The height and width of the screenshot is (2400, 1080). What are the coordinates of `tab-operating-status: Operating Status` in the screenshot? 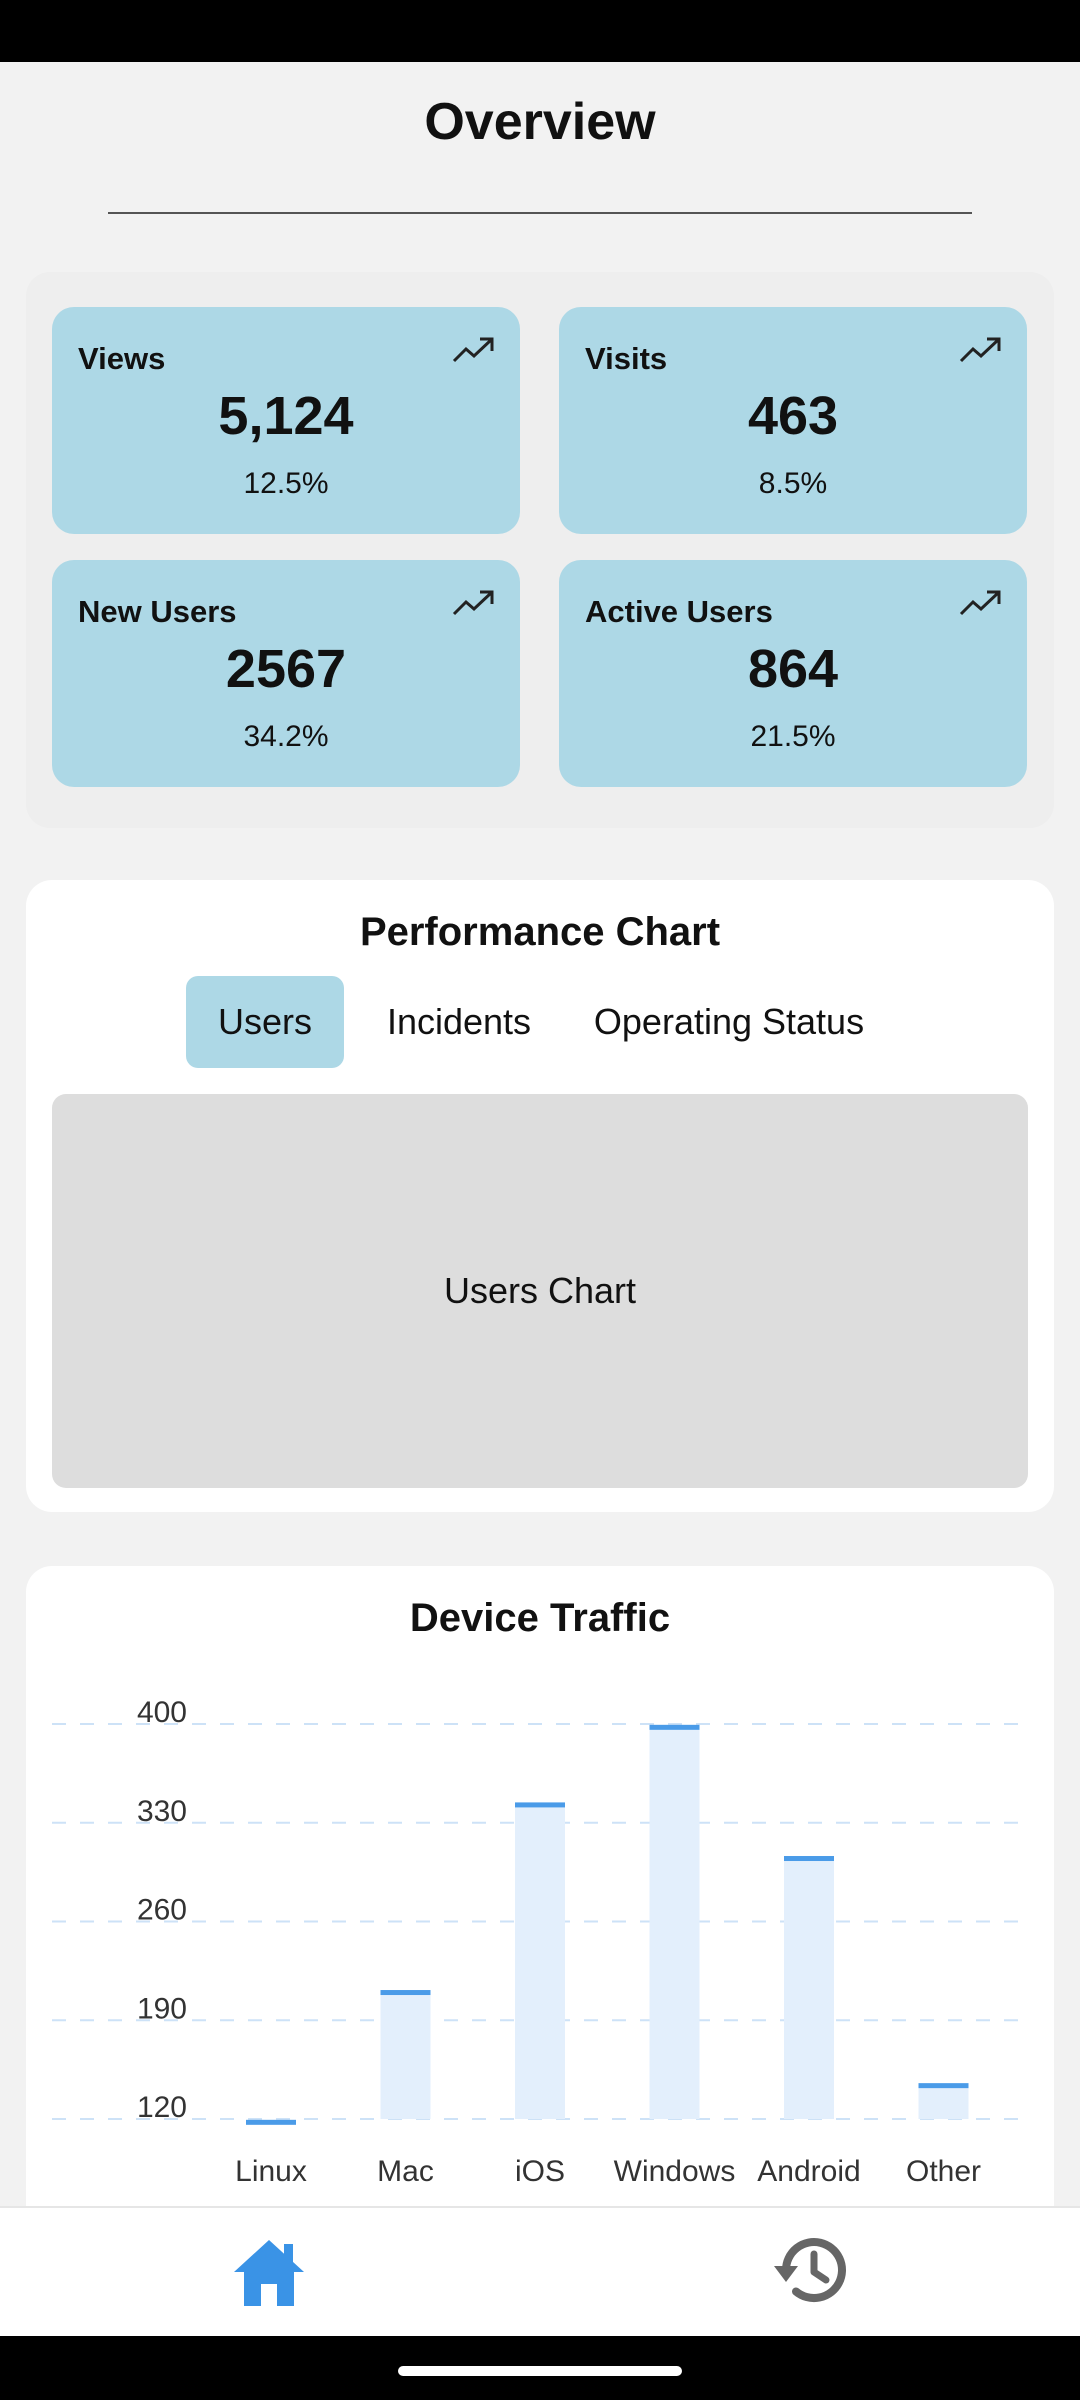 It's located at (729, 1022).